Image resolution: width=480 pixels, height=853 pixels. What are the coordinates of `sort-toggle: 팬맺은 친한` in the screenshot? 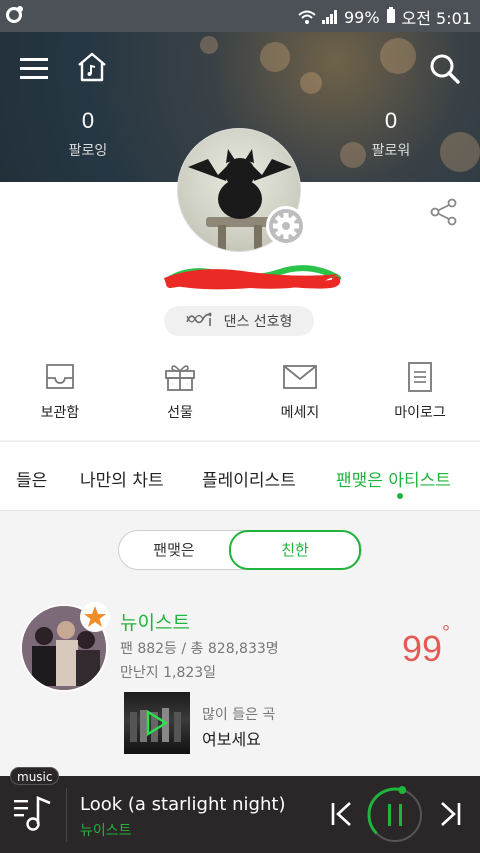 It's located at (240, 550).